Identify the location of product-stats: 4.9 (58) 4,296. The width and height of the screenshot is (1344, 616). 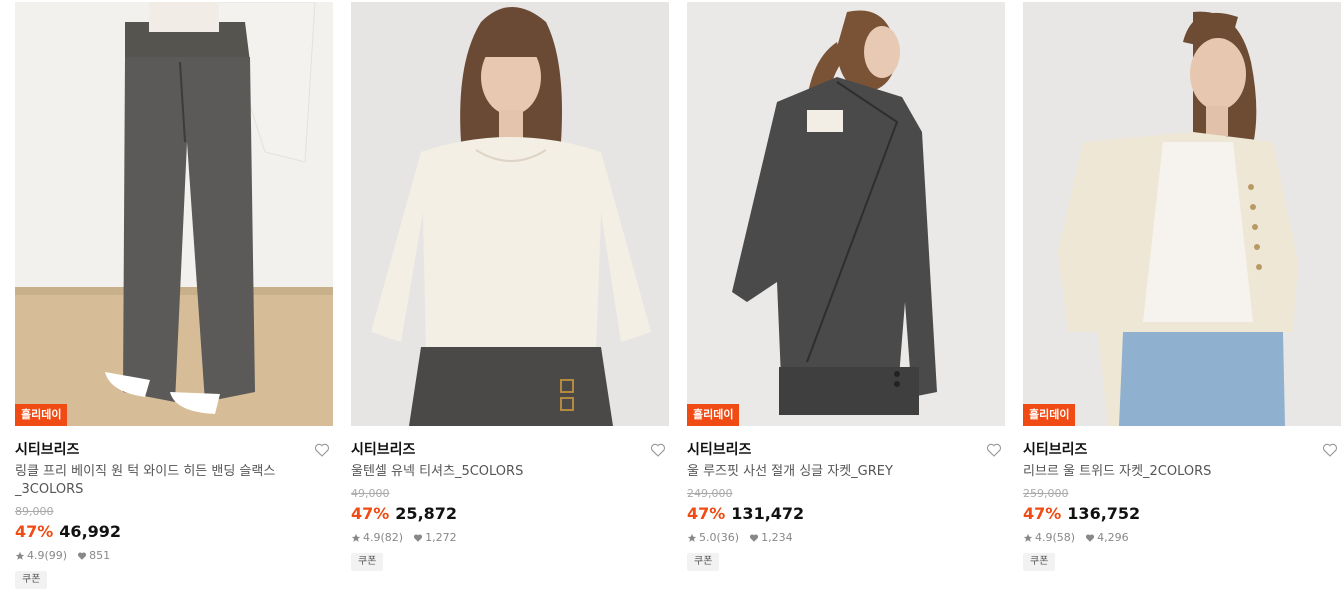
(1182, 538).